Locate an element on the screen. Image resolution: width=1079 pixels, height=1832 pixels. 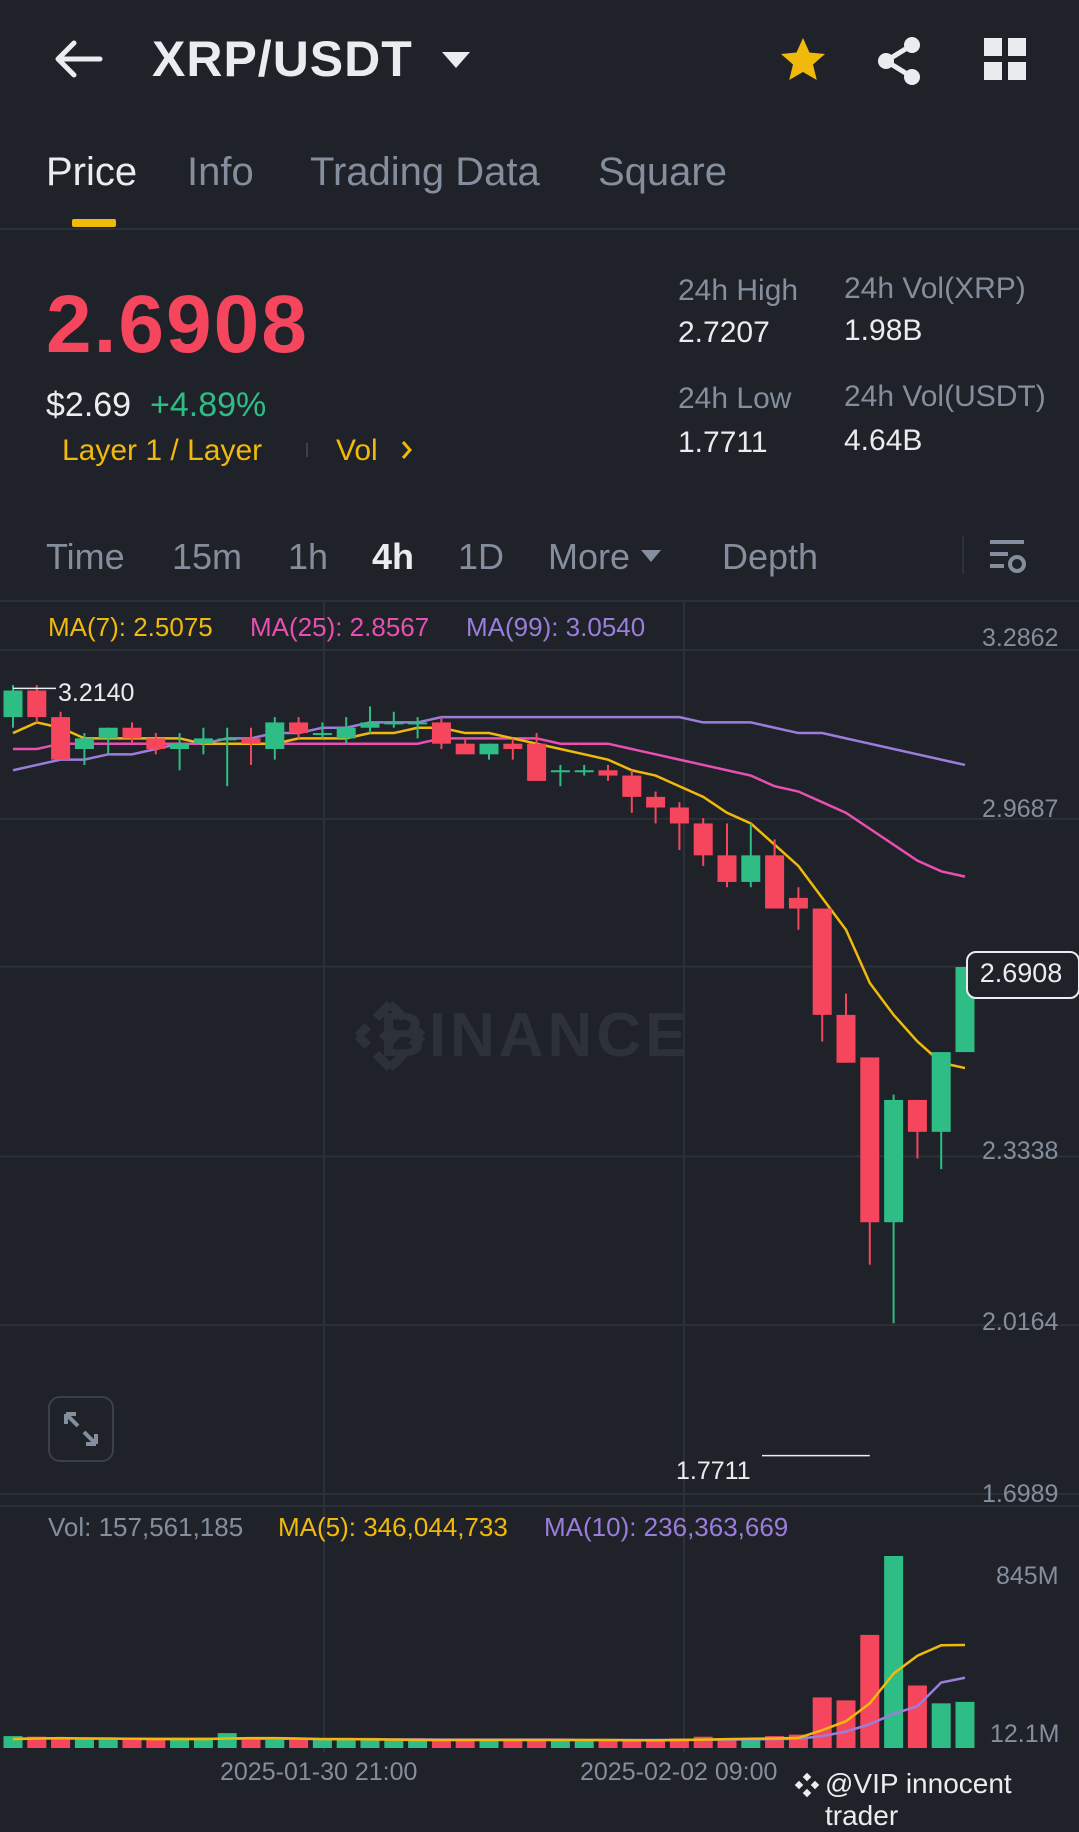
y-tick-2: 2.9687 is located at coordinates (1020, 809).